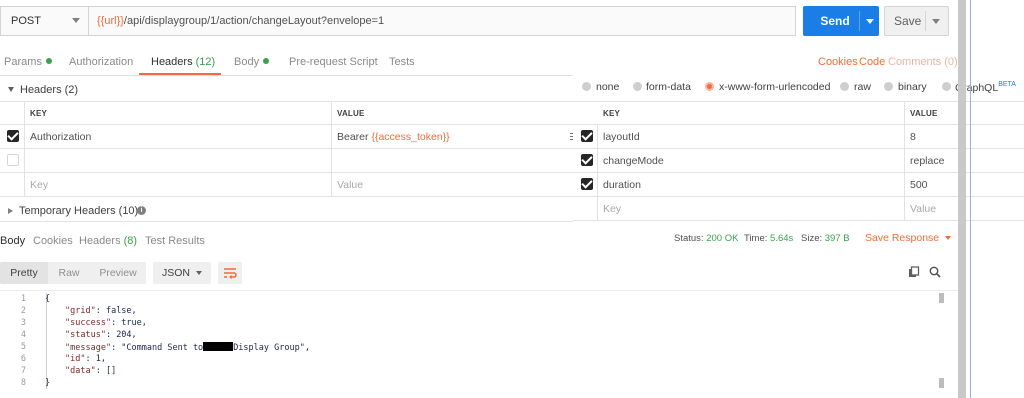  I want to click on tab-body: Body, so click(252, 62).